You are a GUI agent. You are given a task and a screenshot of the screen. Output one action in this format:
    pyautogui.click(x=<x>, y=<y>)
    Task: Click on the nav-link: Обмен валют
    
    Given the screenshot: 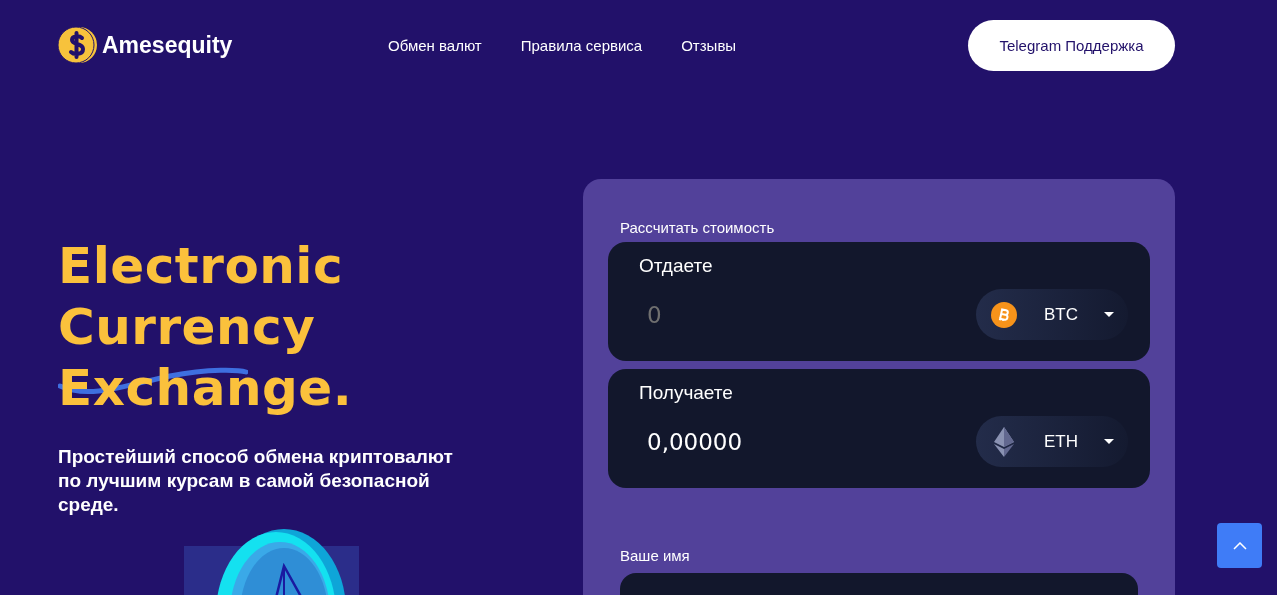 What is the action you would take?
    pyautogui.click(x=435, y=45)
    